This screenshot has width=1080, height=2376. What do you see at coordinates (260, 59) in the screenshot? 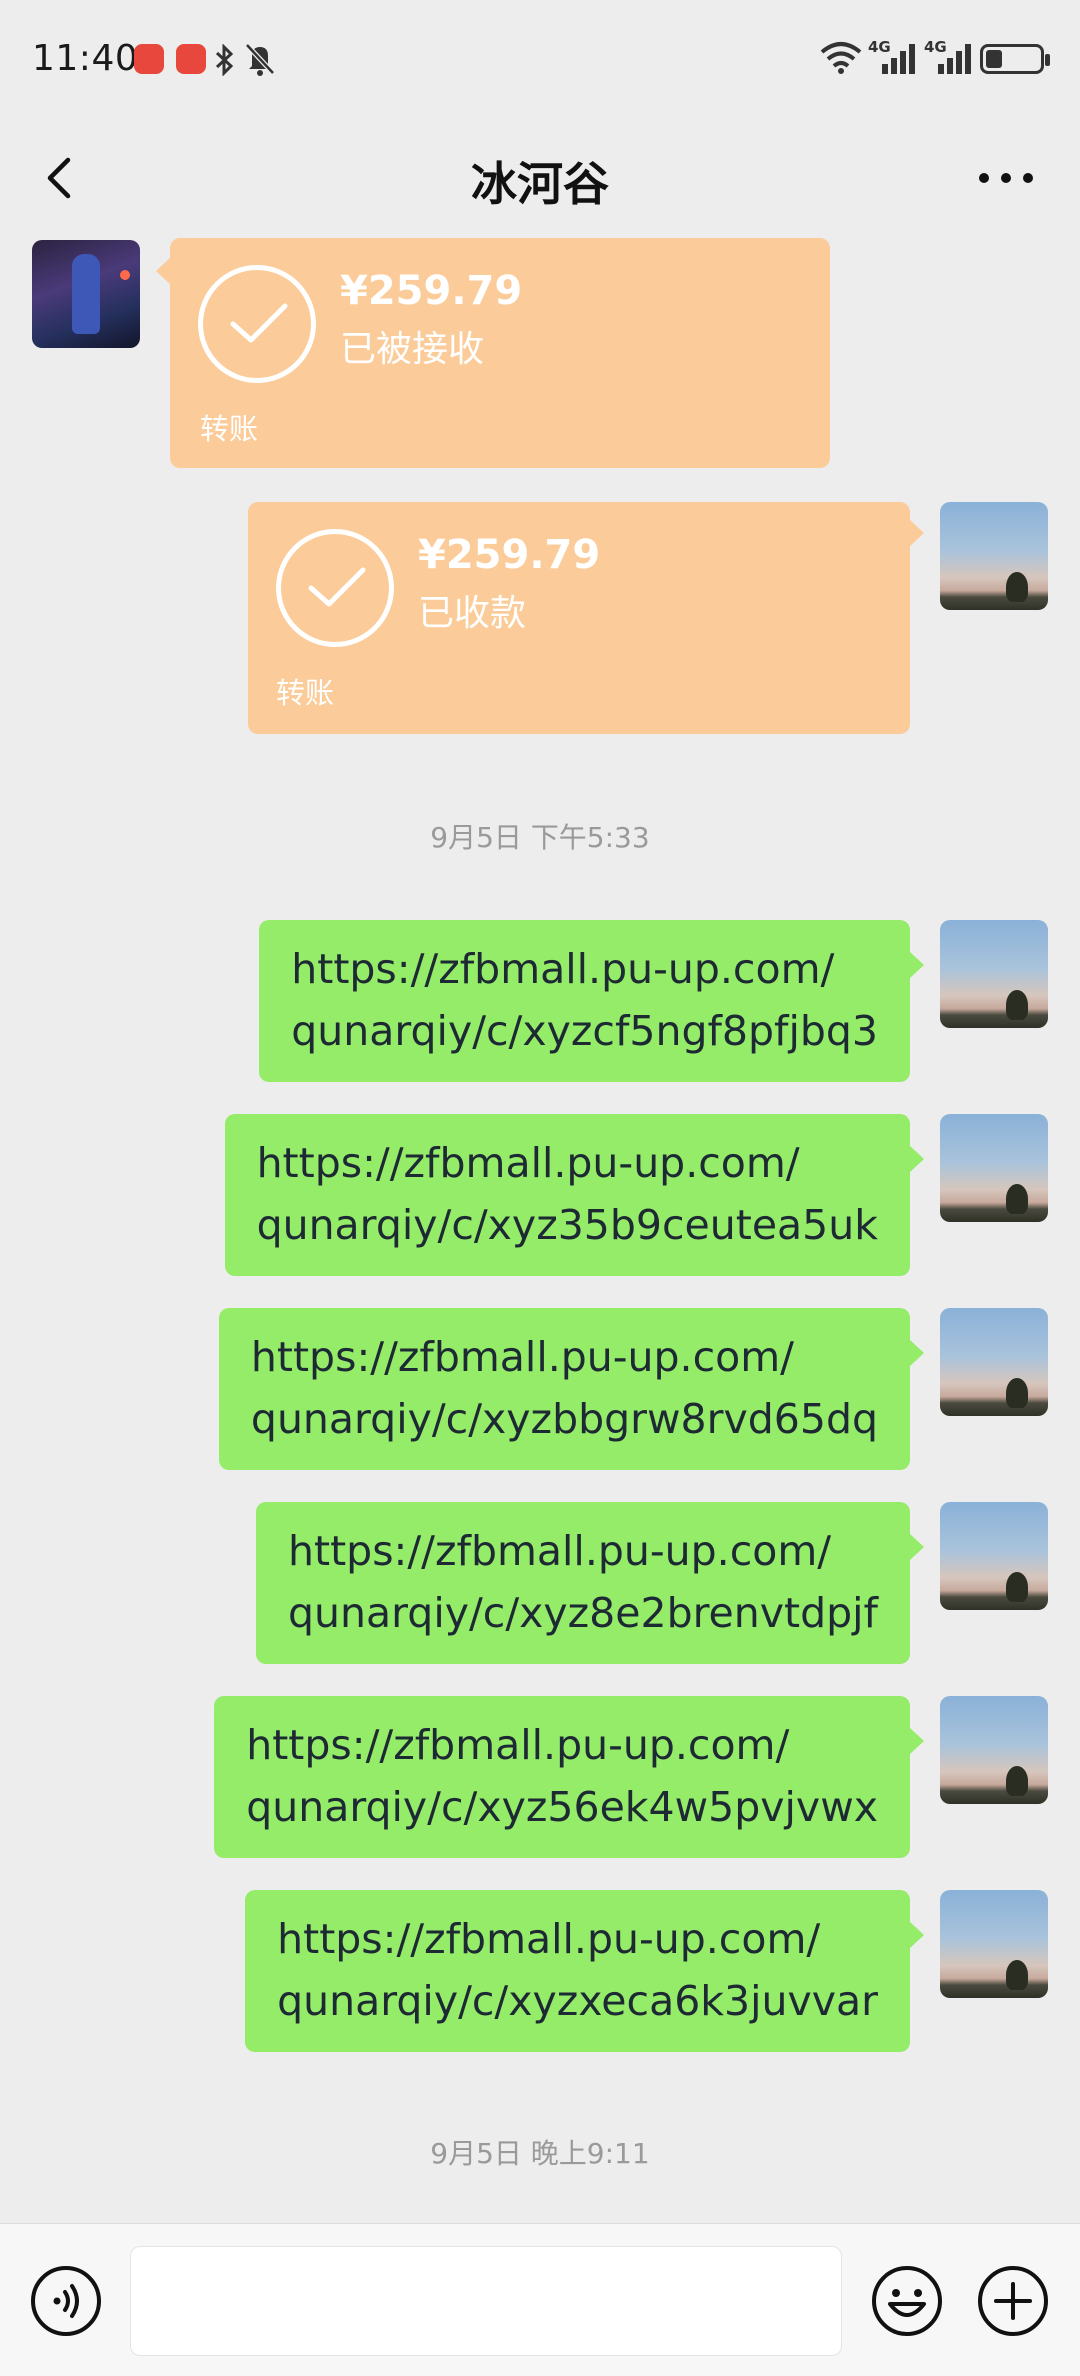
I see `mute-bell-icon` at bounding box center [260, 59].